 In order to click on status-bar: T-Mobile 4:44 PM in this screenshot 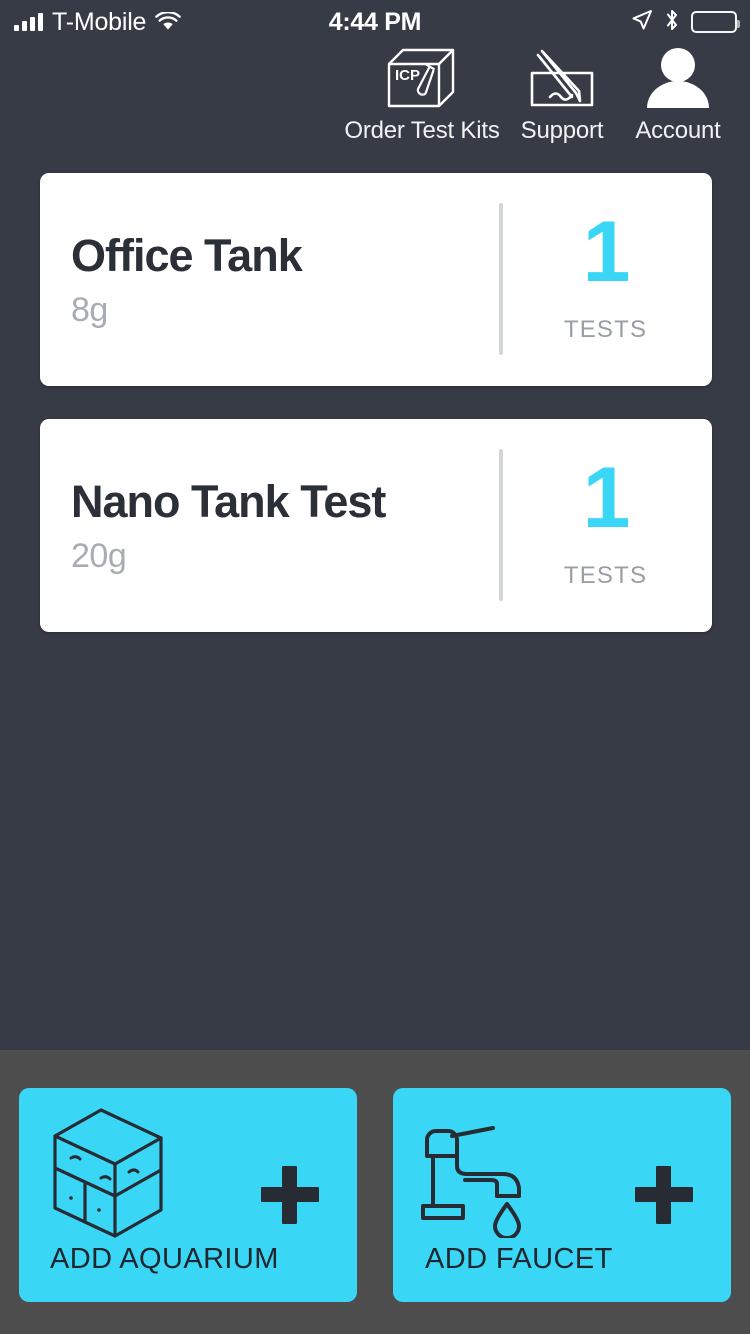, I will do `click(375, 22)`.